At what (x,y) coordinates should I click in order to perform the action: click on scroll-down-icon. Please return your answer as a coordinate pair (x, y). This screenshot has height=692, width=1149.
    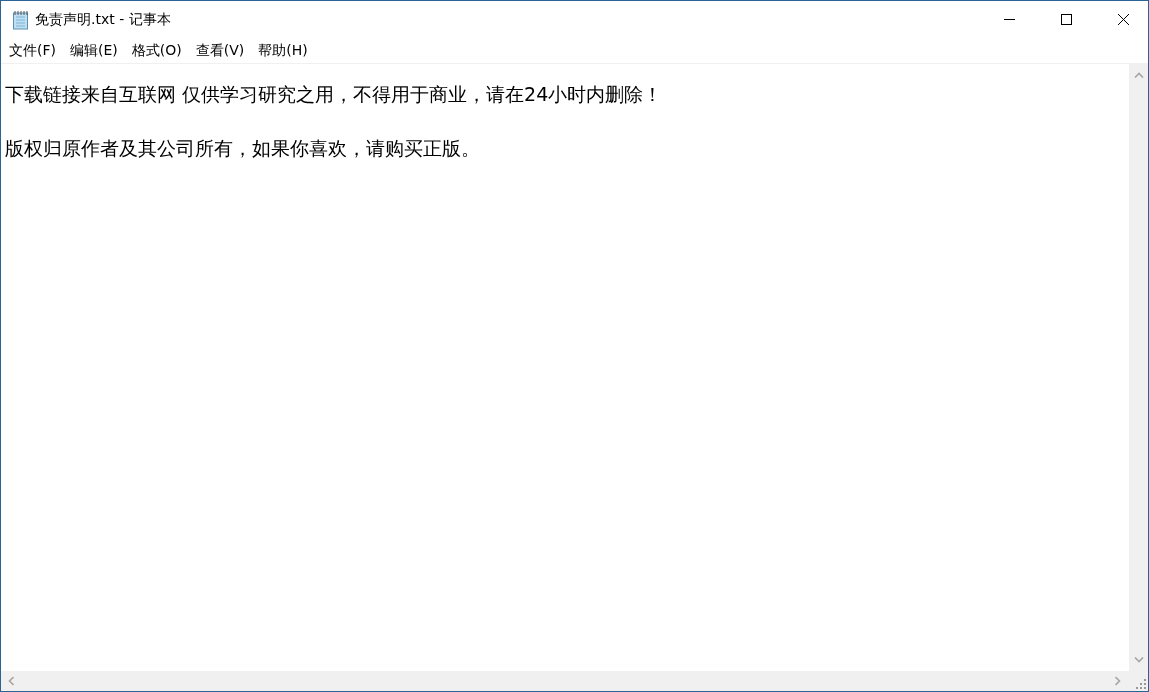
    Looking at the image, I should click on (1138, 660).